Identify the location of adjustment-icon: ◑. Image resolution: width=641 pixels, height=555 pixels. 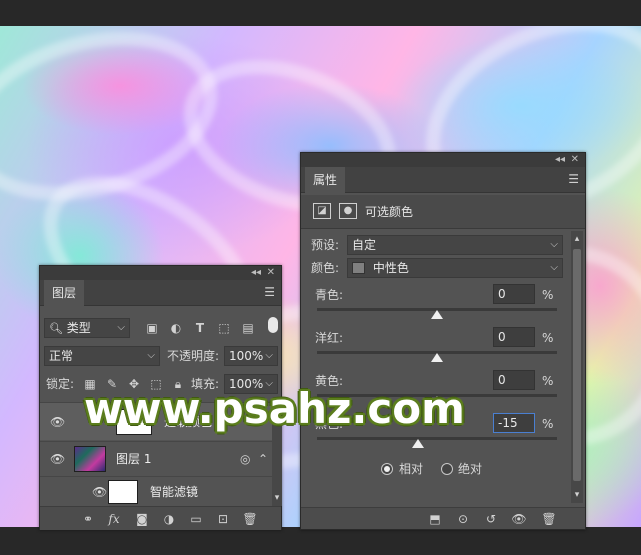
(169, 519).